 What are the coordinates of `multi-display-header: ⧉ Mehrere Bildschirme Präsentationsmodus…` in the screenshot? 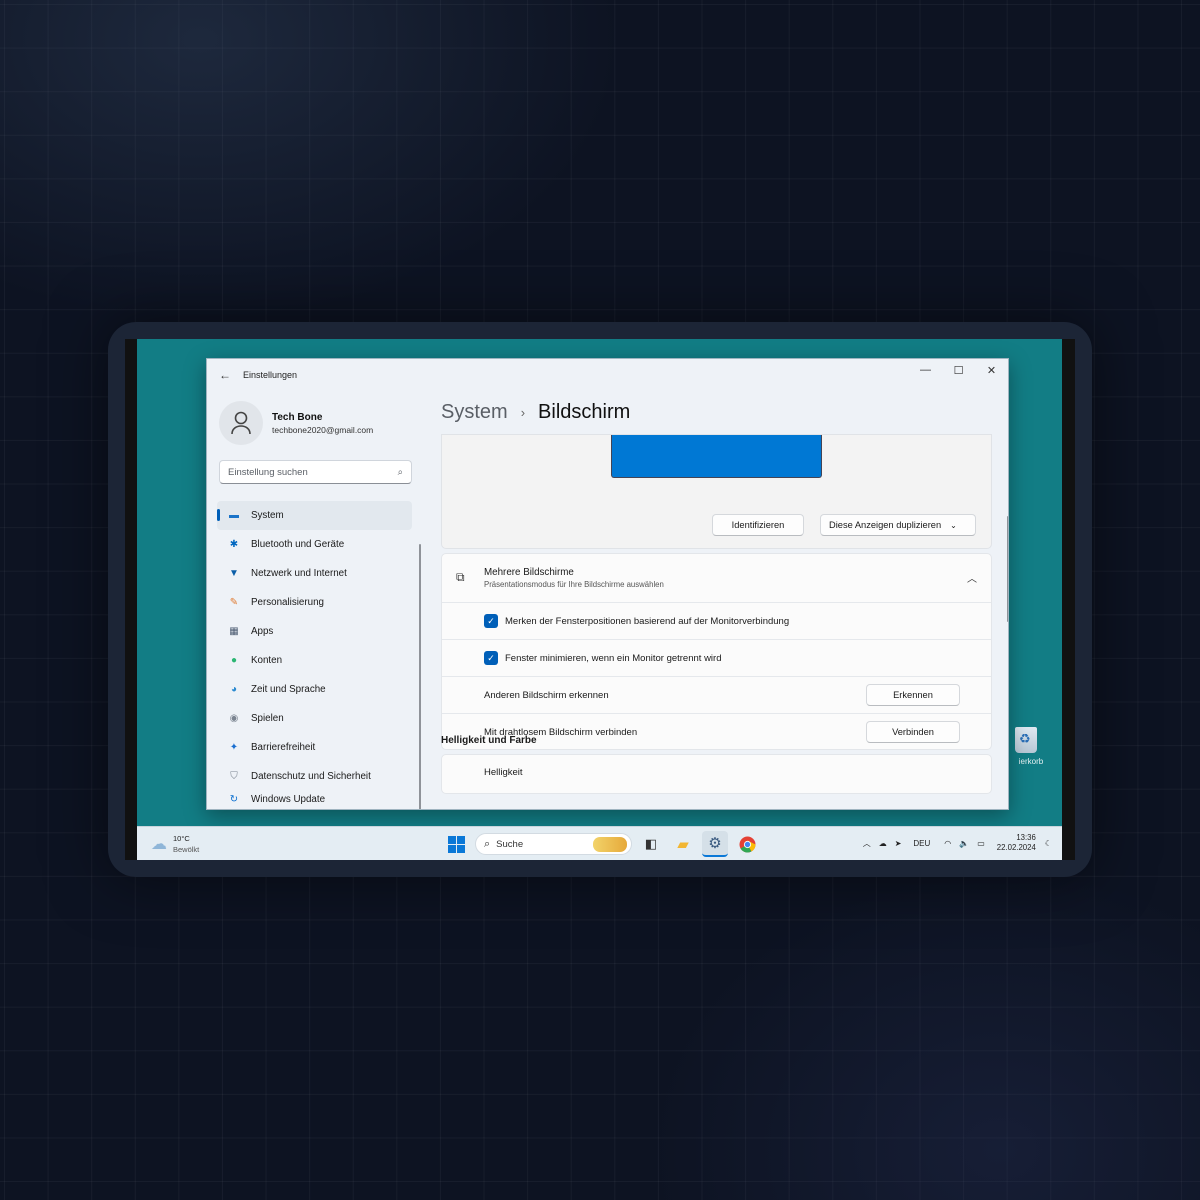 It's located at (716, 578).